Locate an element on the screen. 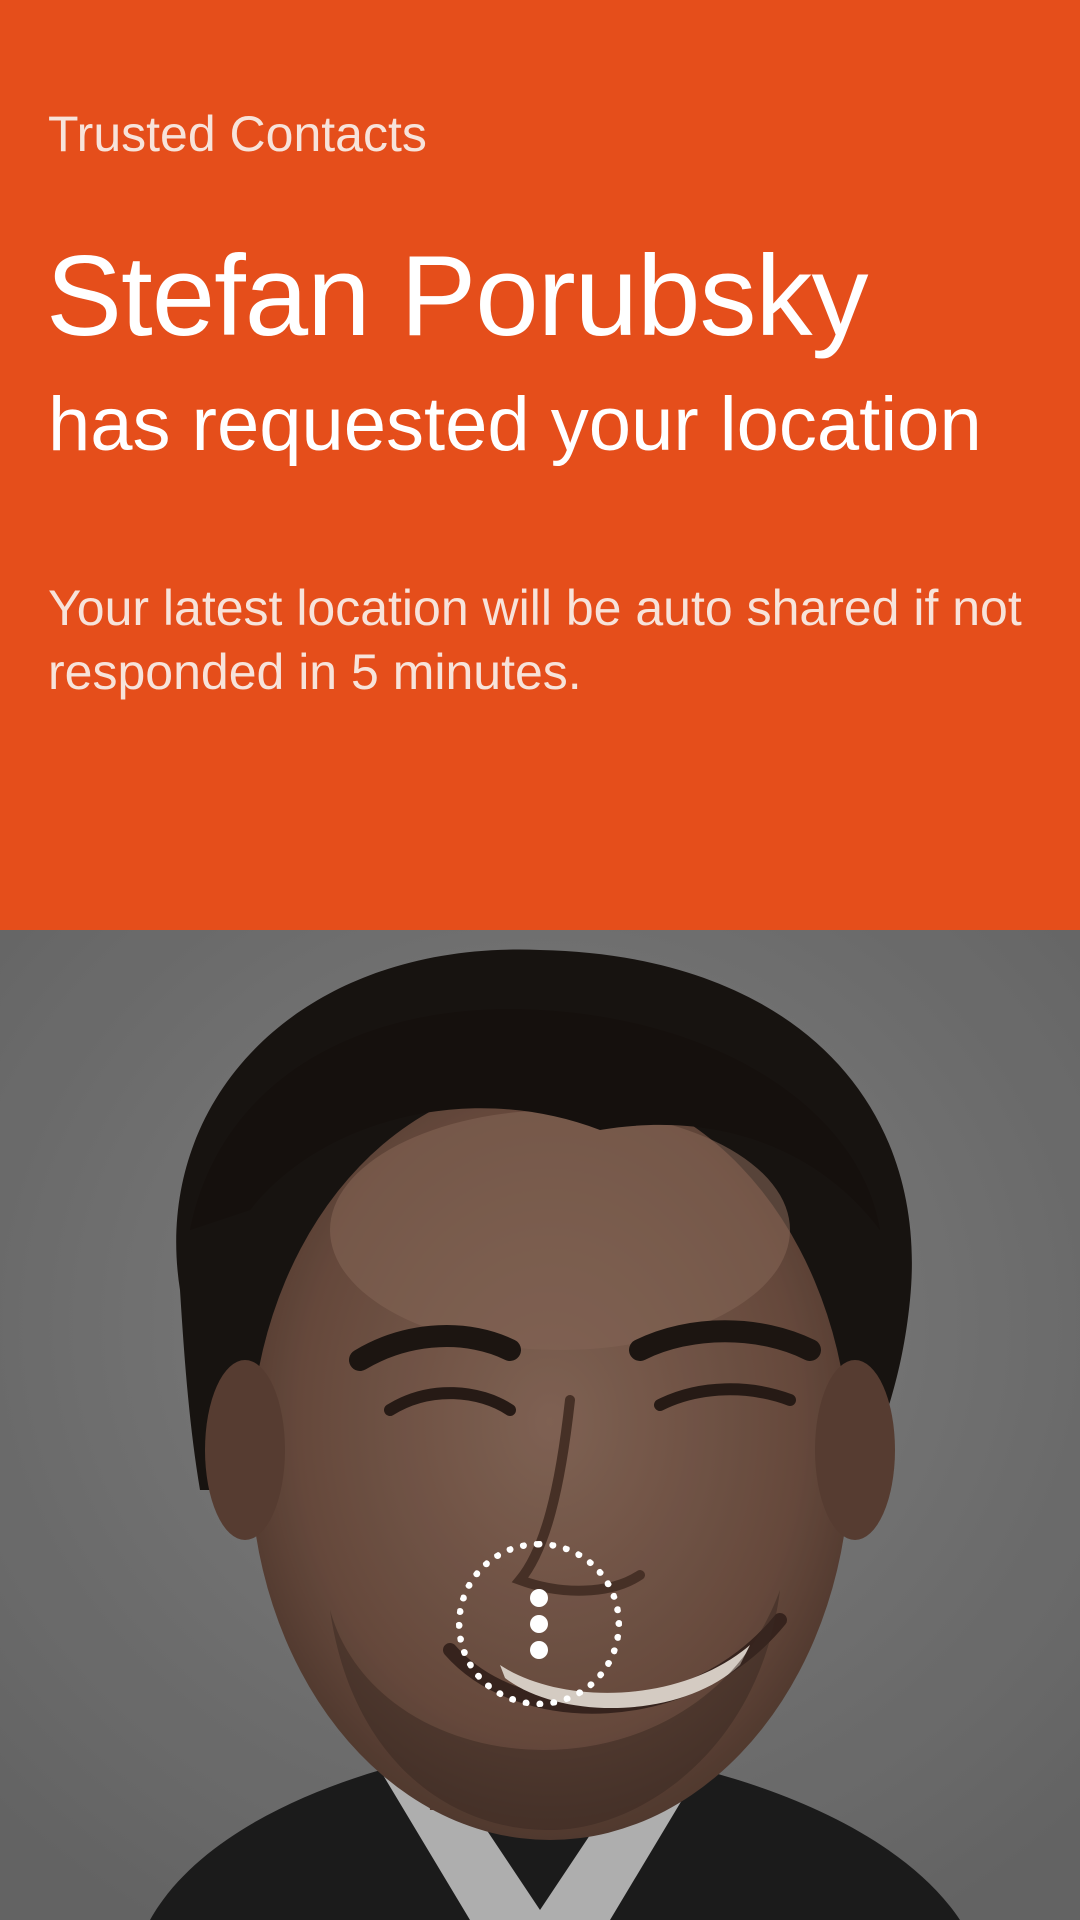 The width and height of the screenshot is (1080, 1920). more-vert-icon is located at coordinates (539, 1624).